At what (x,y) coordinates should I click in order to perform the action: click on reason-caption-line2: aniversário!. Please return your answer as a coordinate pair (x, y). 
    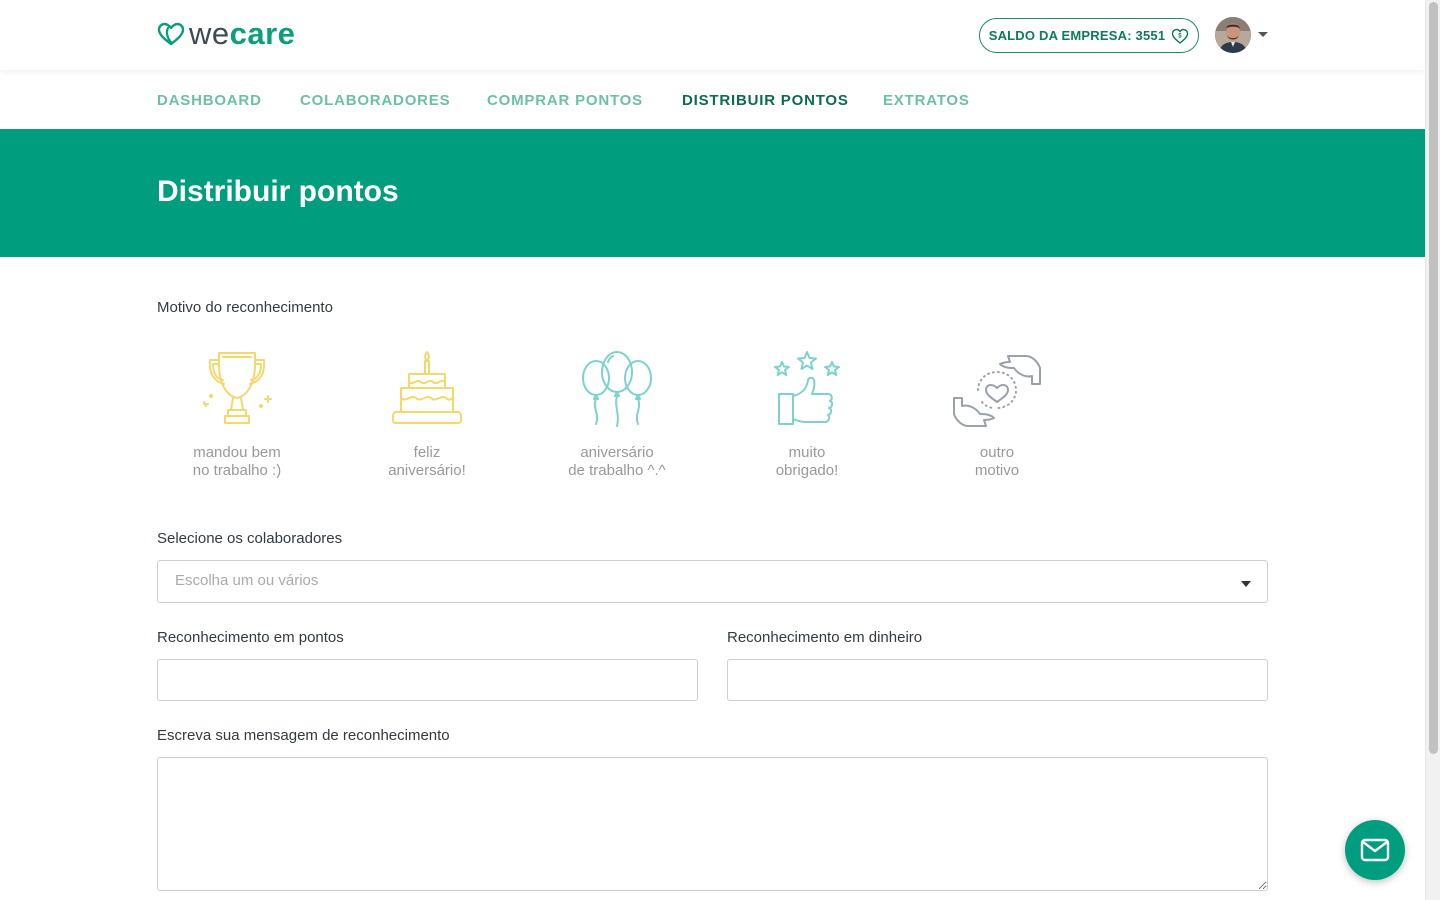
    Looking at the image, I should click on (427, 470).